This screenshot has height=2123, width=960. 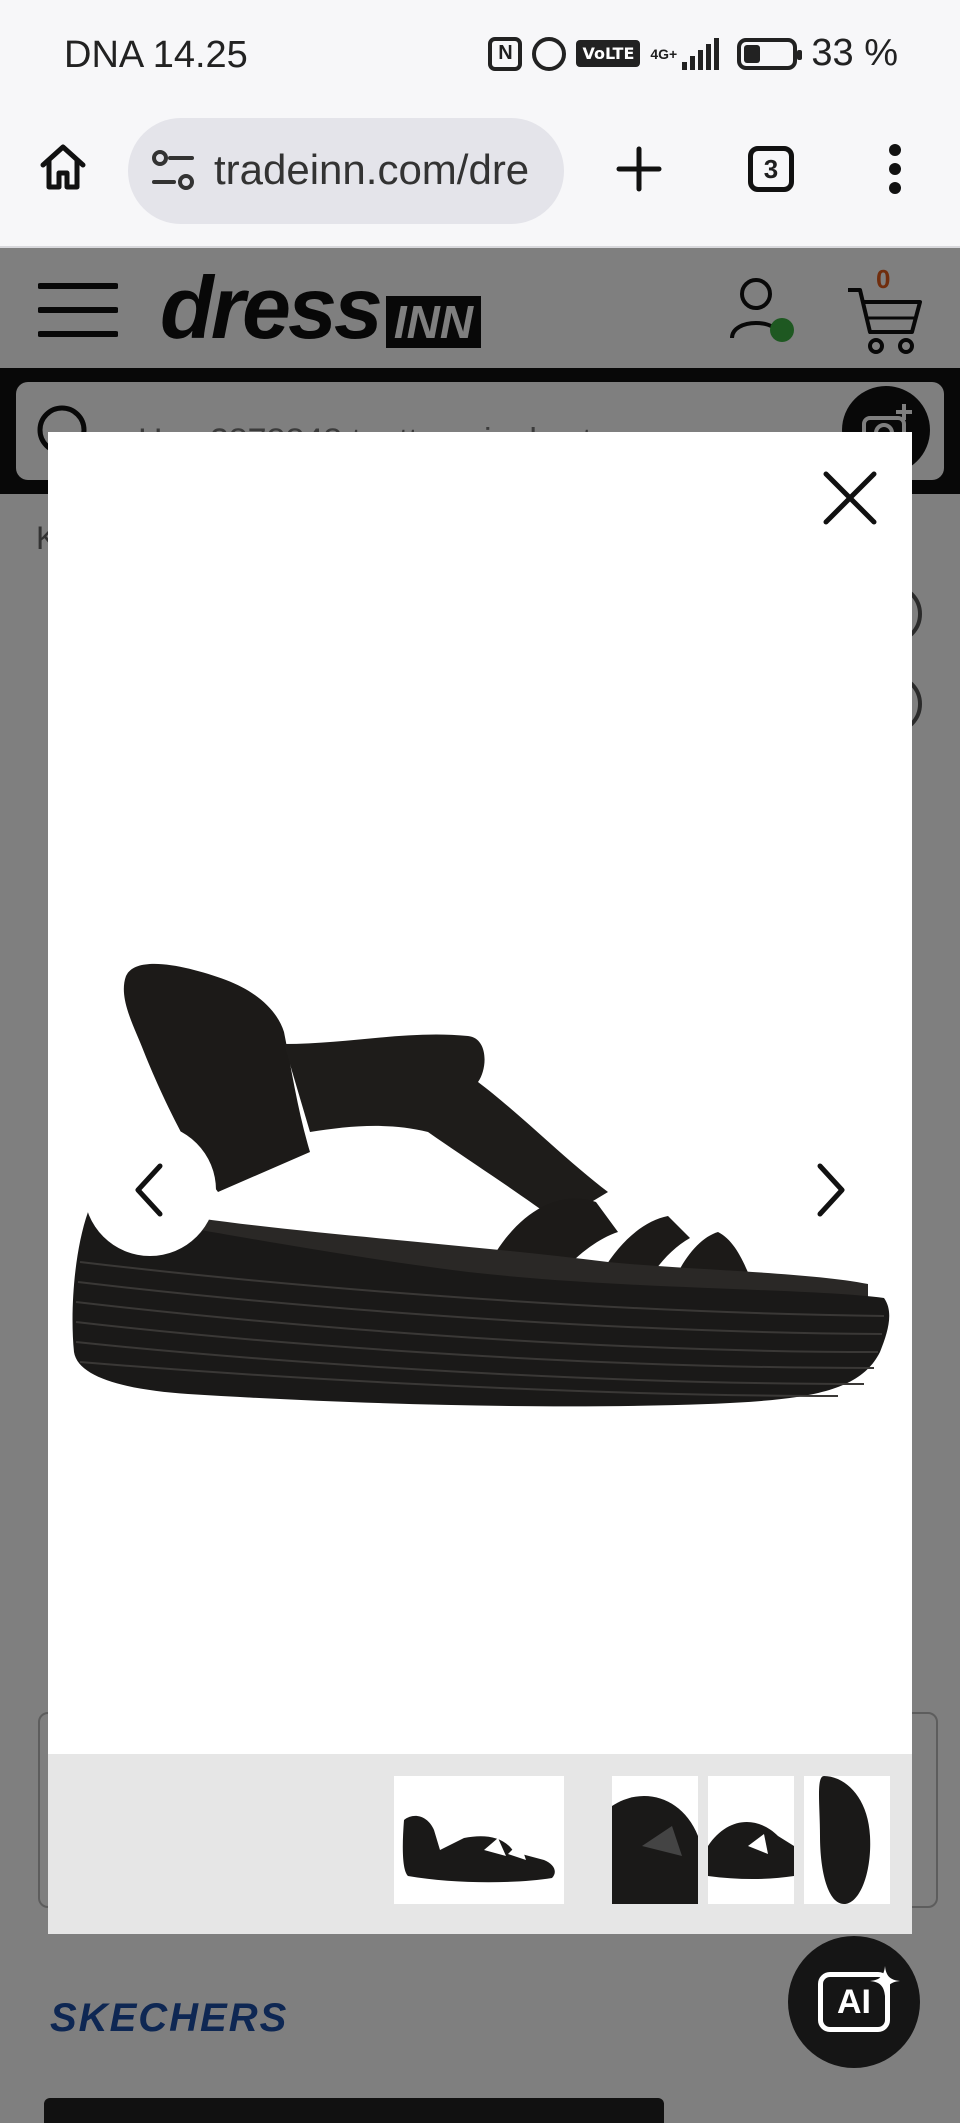 I want to click on next-image-button, so click(x=830, y=1190).